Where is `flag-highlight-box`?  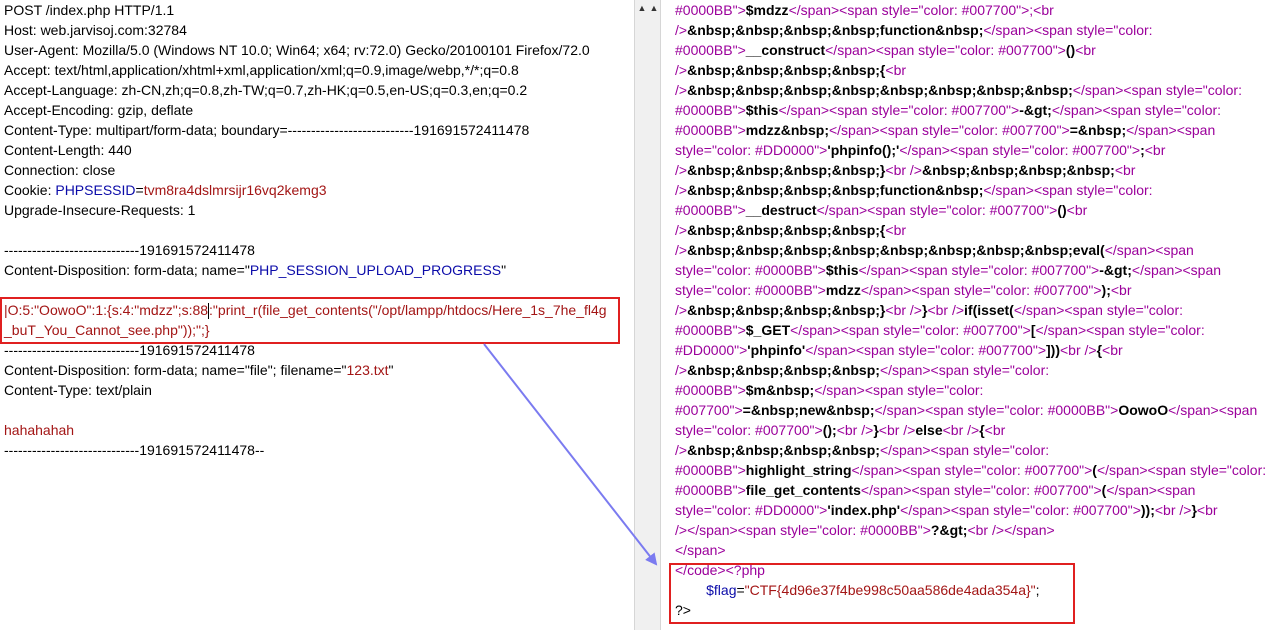 flag-highlight-box is located at coordinates (872, 593).